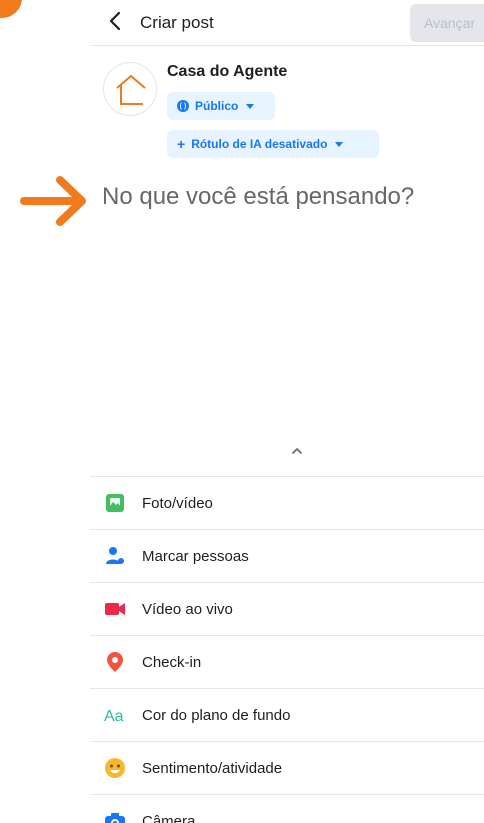 This screenshot has height=823, width=484. I want to click on option-photo-video: Foto/vídeo, so click(287, 502).